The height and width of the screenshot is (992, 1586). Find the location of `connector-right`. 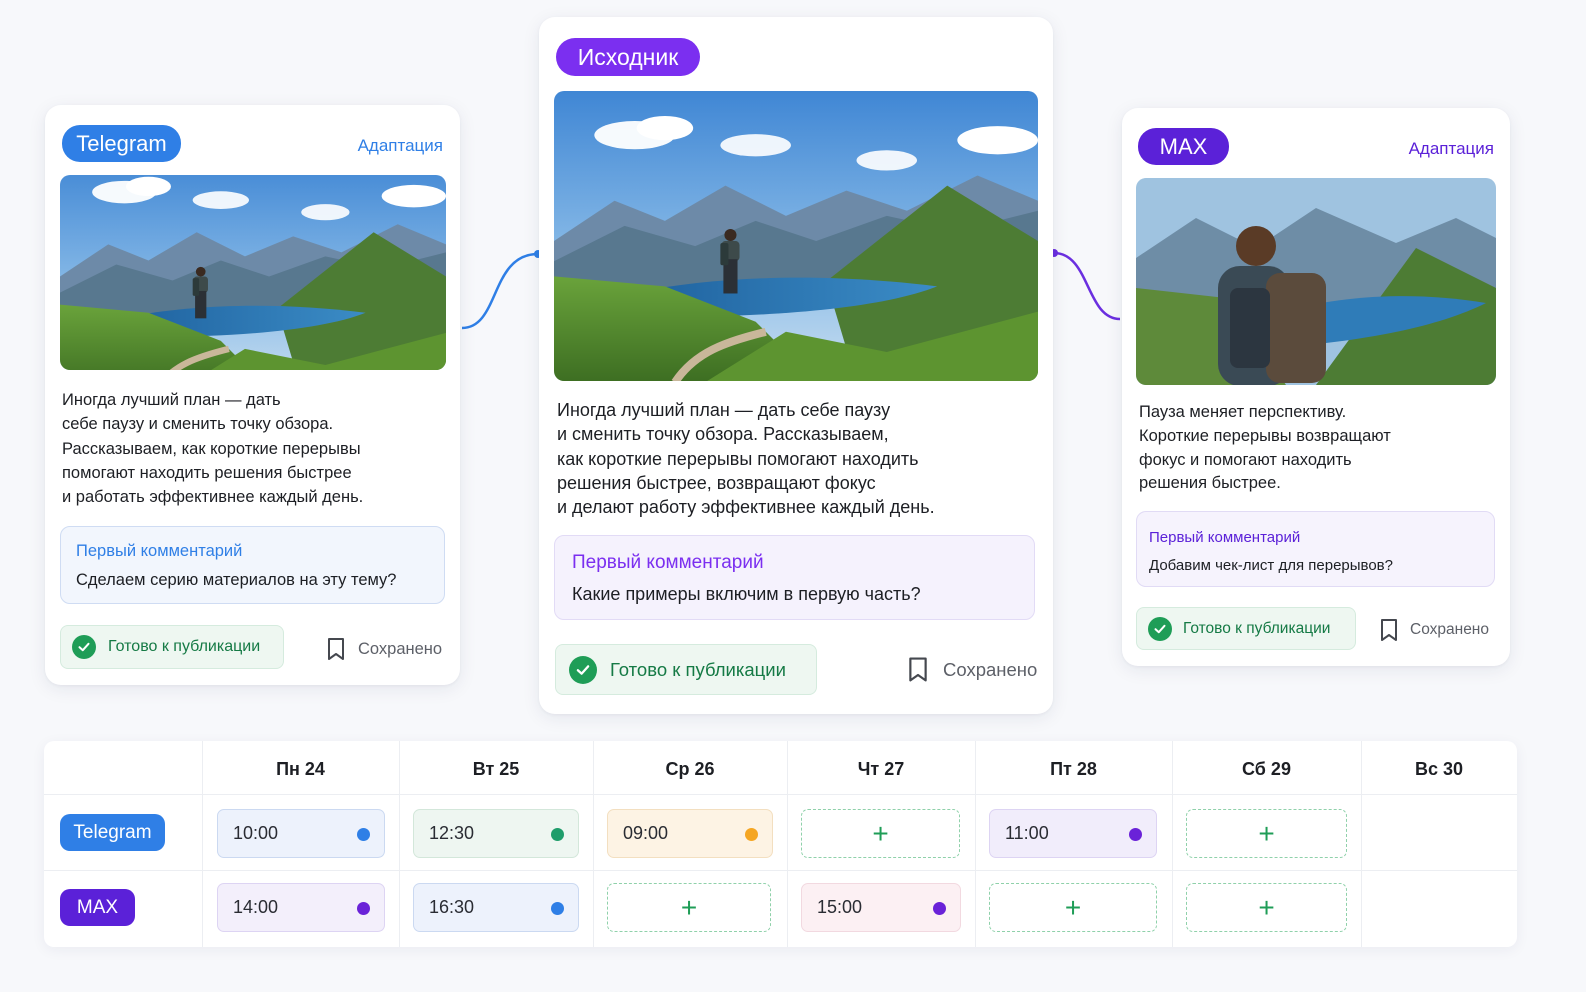

connector-right is located at coordinates (1085, 285).